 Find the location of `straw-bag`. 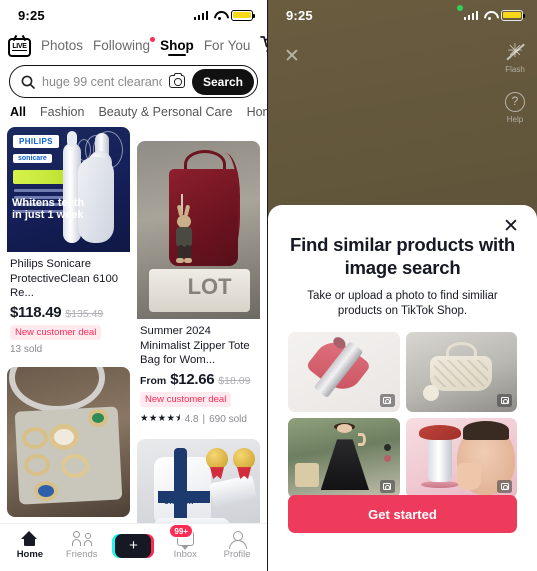

straw-bag is located at coordinates (307, 474).